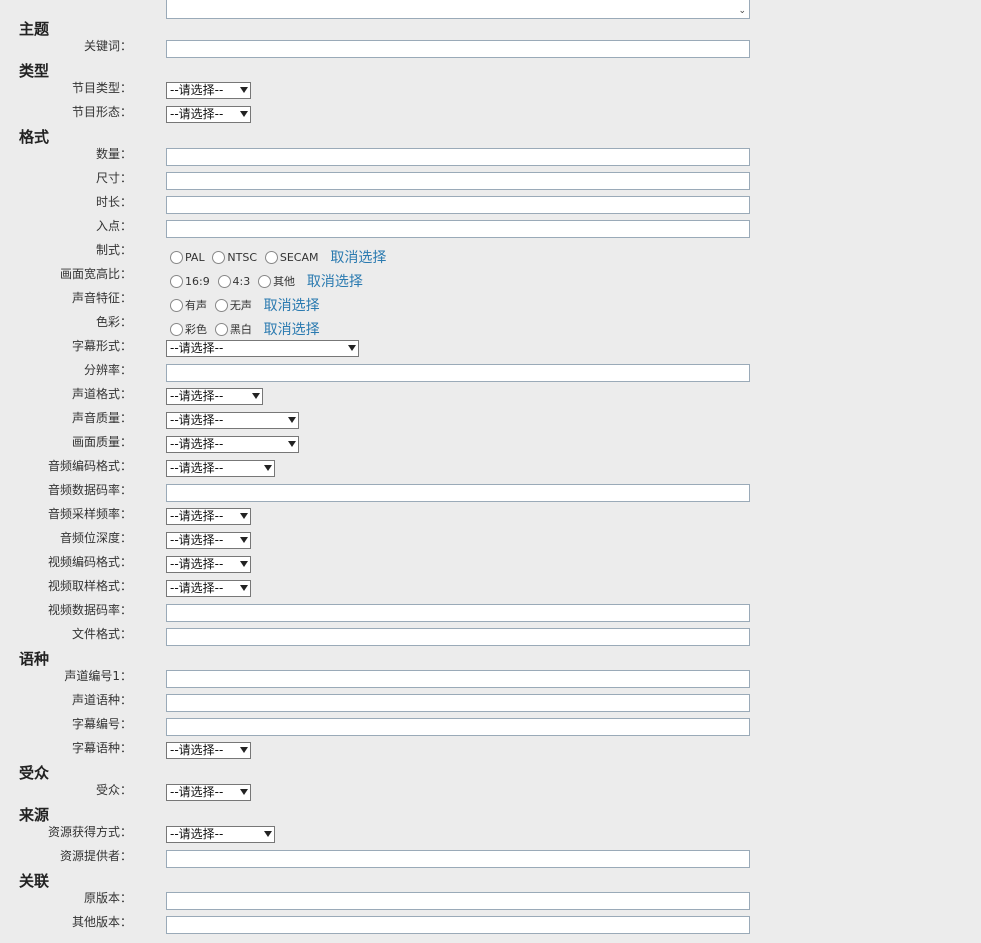 This screenshot has width=981, height=943. Describe the element at coordinates (89, 832) in the screenshot. I see `label-acquisition: 资源获得方式：` at that location.